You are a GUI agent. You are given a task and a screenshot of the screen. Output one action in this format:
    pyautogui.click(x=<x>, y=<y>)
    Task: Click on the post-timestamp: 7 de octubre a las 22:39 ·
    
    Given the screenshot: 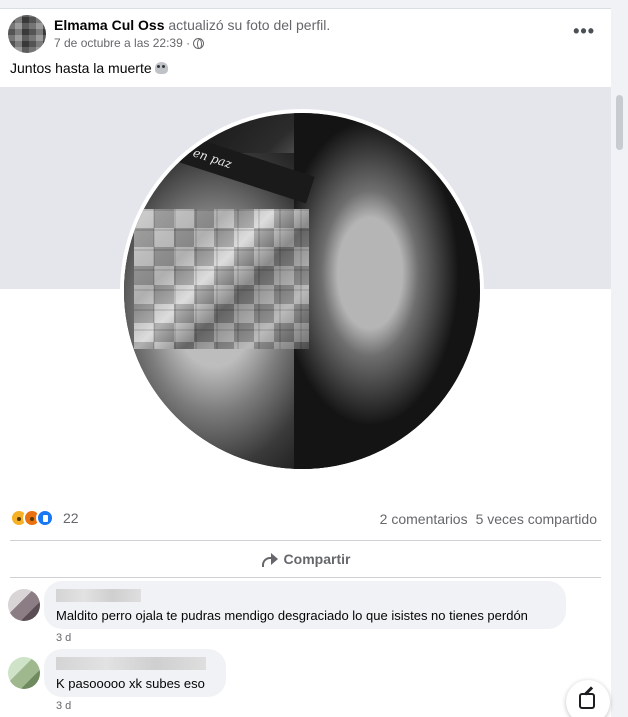 What is the action you would take?
    pyautogui.click(x=122, y=43)
    